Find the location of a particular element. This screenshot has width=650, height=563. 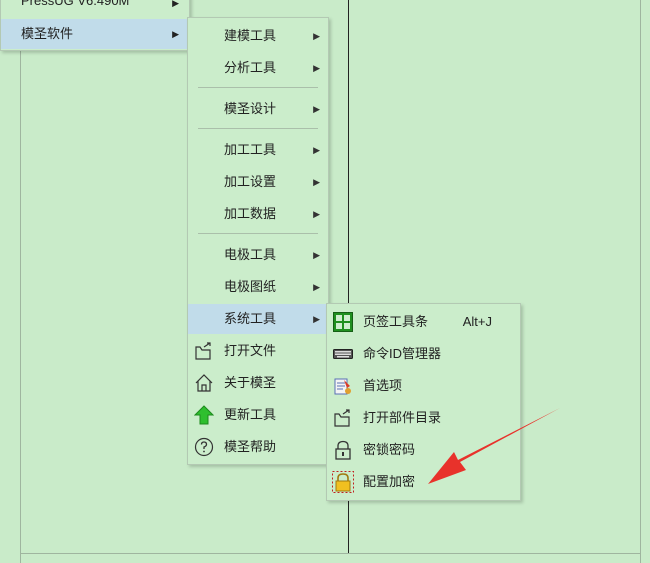

lock-icon is located at coordinates (343, 450).